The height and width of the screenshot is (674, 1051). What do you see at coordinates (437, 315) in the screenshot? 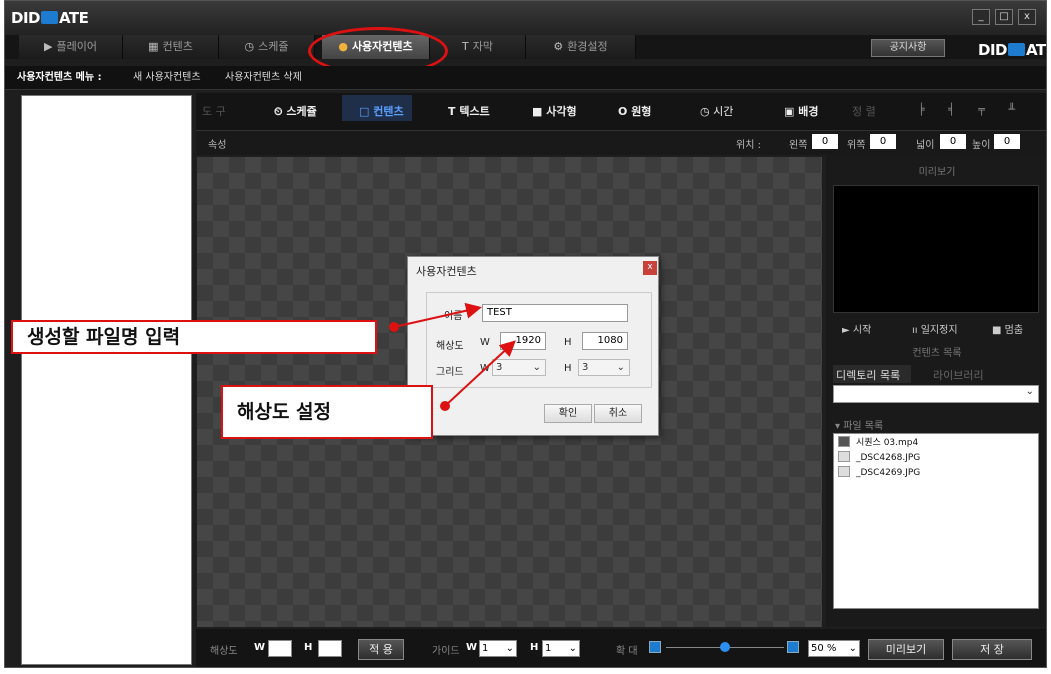
I see `filename-arrow` at bounding box center [437, 315].